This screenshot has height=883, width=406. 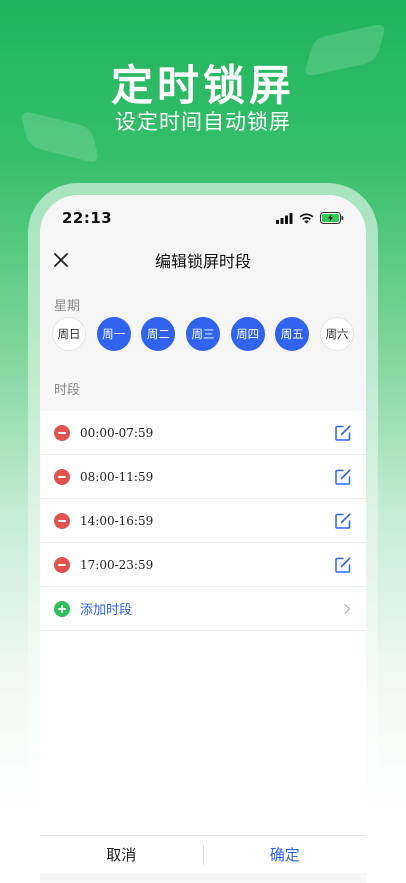 I want to click on page-title: 编辑锁屏时段, so click(x=202, y=261).